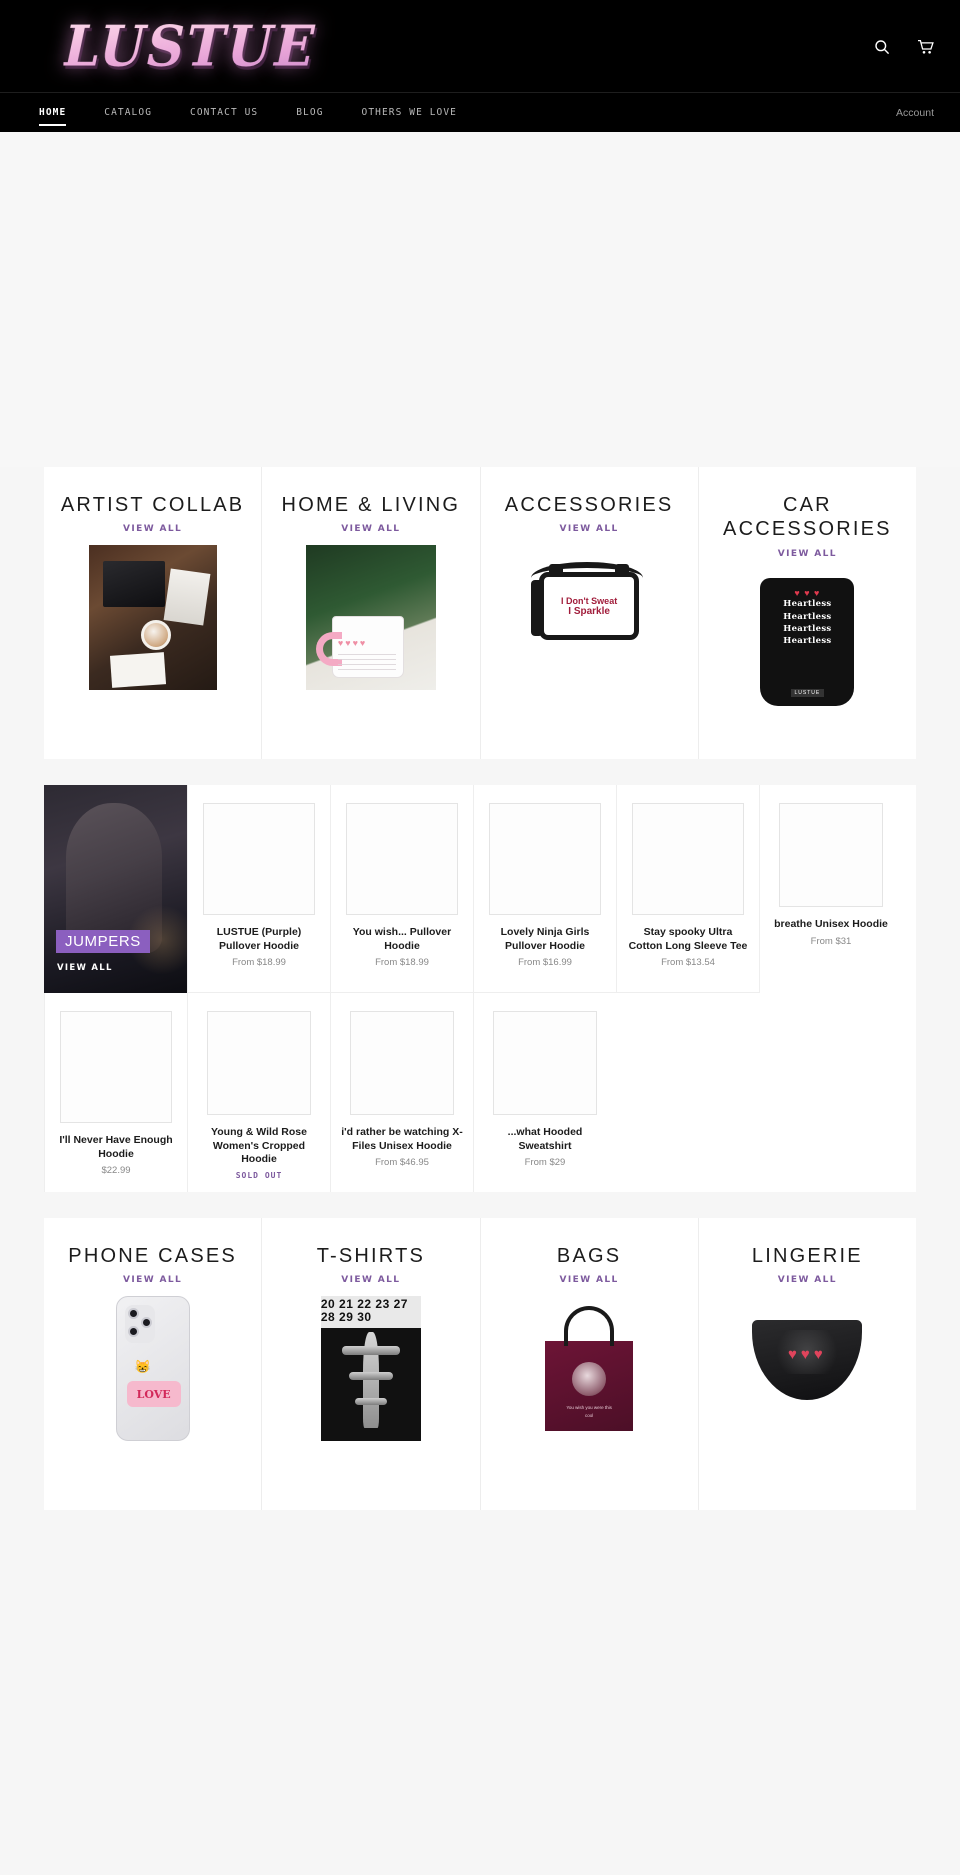  I want to click on product-name: Young & Wild Rose Women's Cropped Hoodie, so click(259, 1146).